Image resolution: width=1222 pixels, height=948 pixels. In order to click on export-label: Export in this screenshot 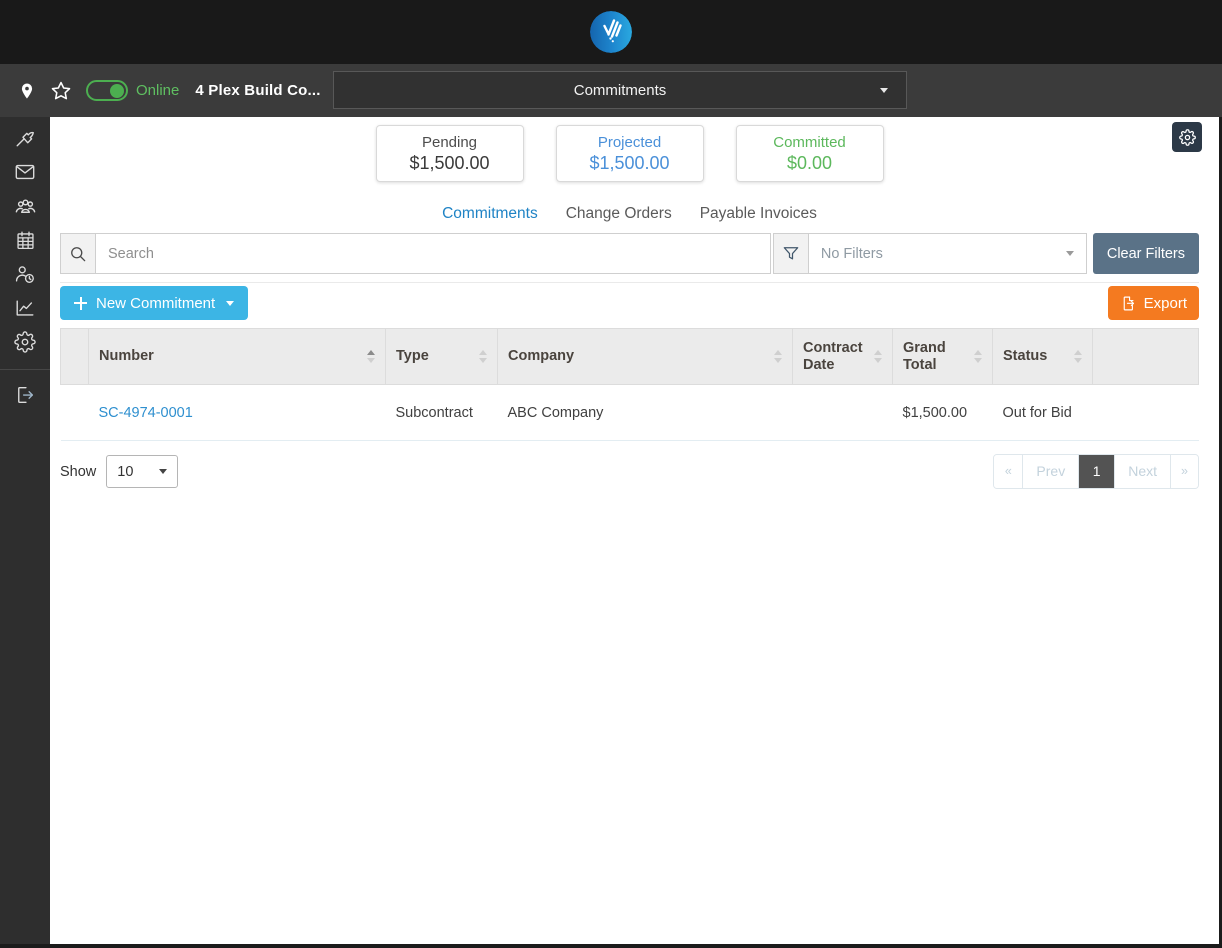, I will do `click(1165, 303)`.